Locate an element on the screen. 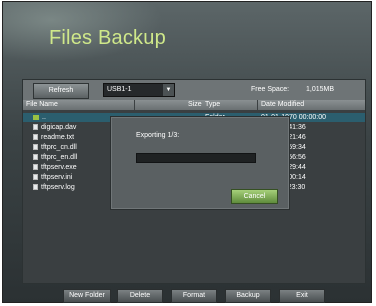 The height and width of the screenshot is (306, 376). file-name: tftprc_cn.dll is located at coordinates (59, 147).